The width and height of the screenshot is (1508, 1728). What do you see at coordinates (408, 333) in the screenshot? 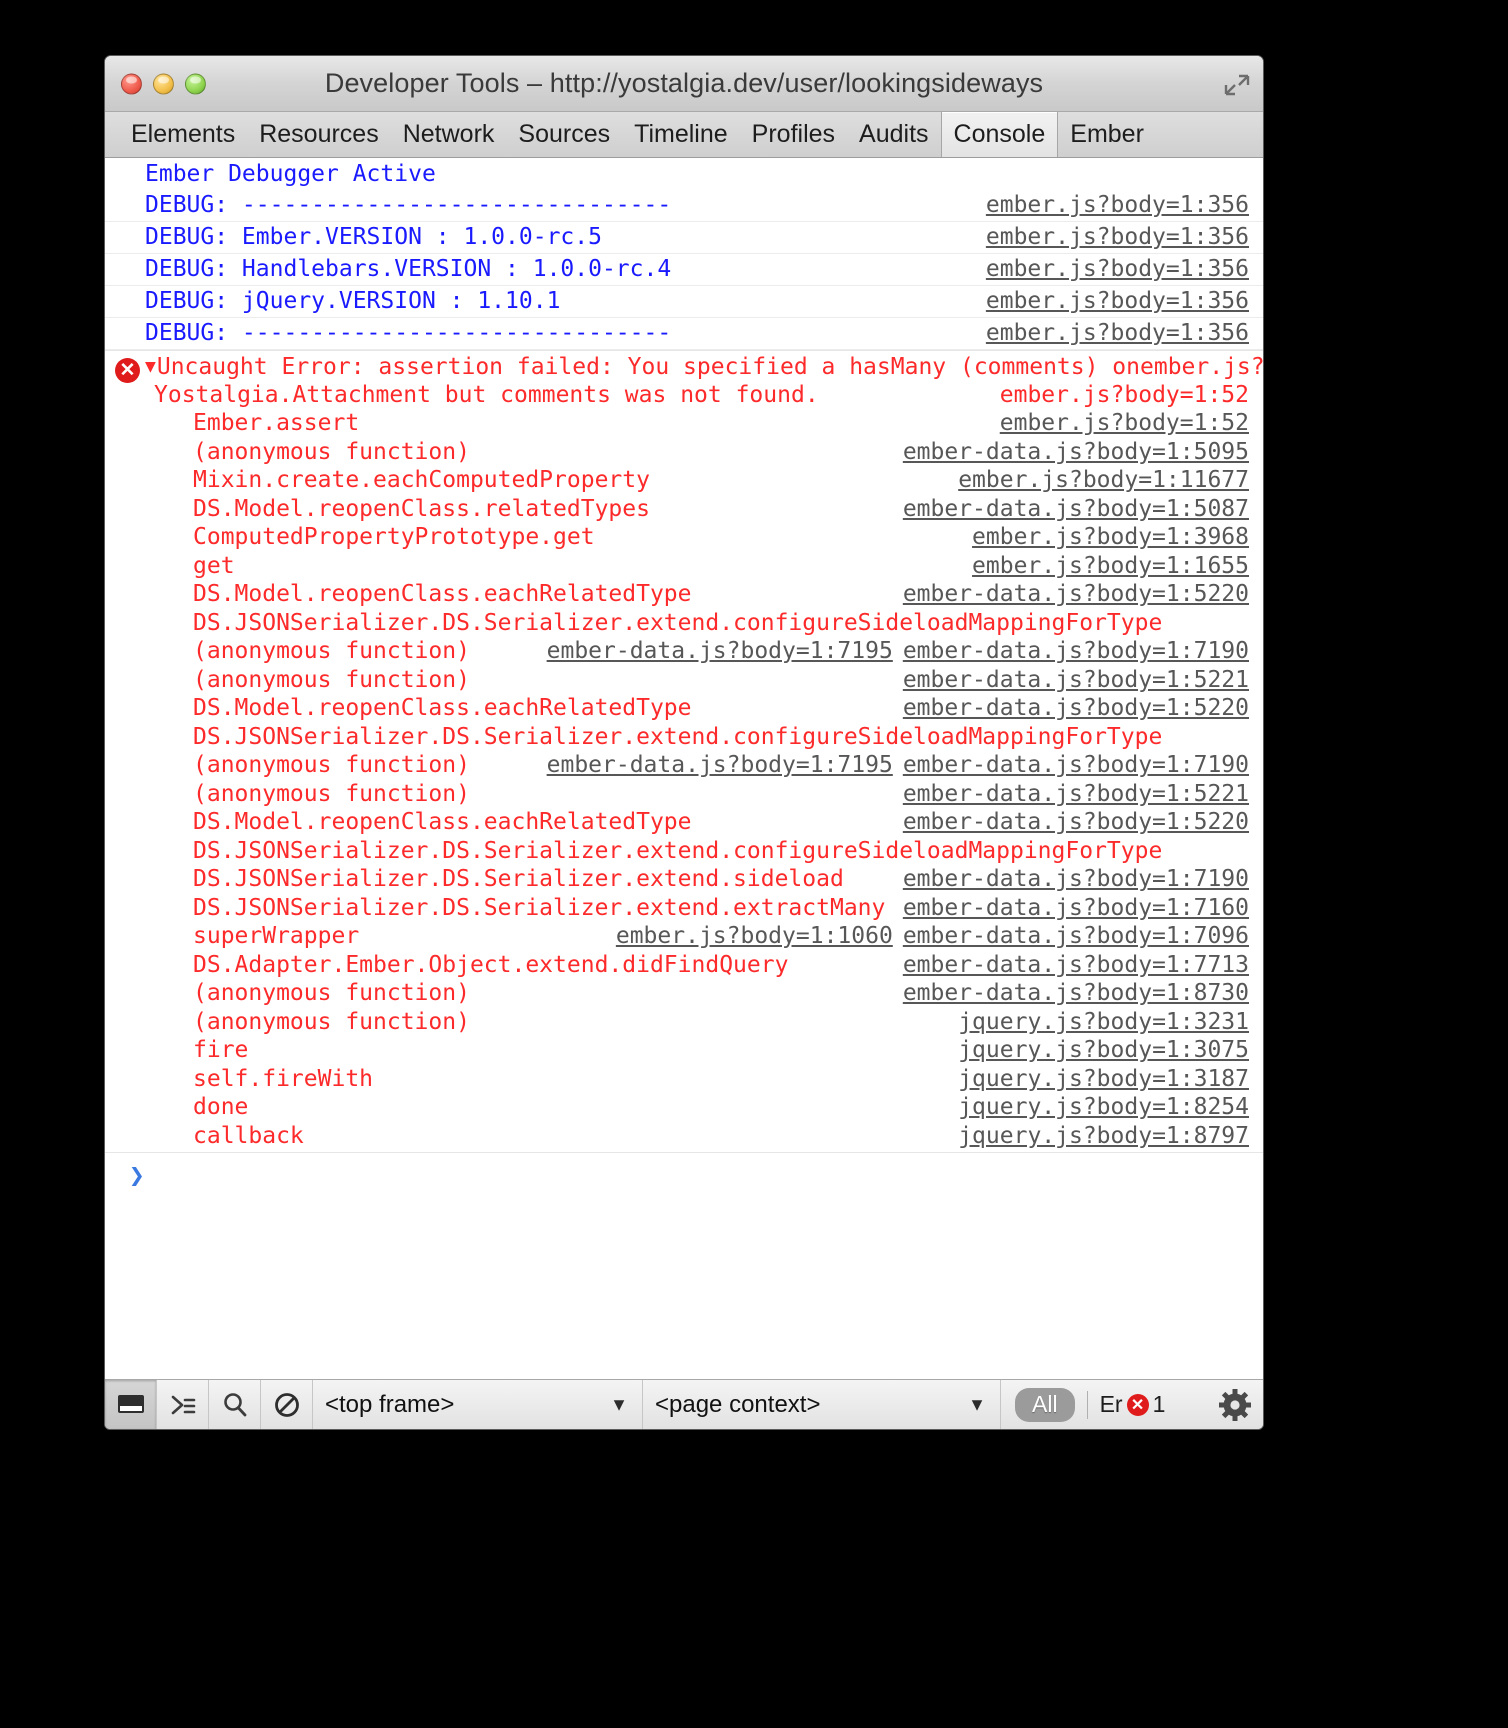
I see `console-message-text: DEBUG: -------------------------------` at bounding box center [408, 333].